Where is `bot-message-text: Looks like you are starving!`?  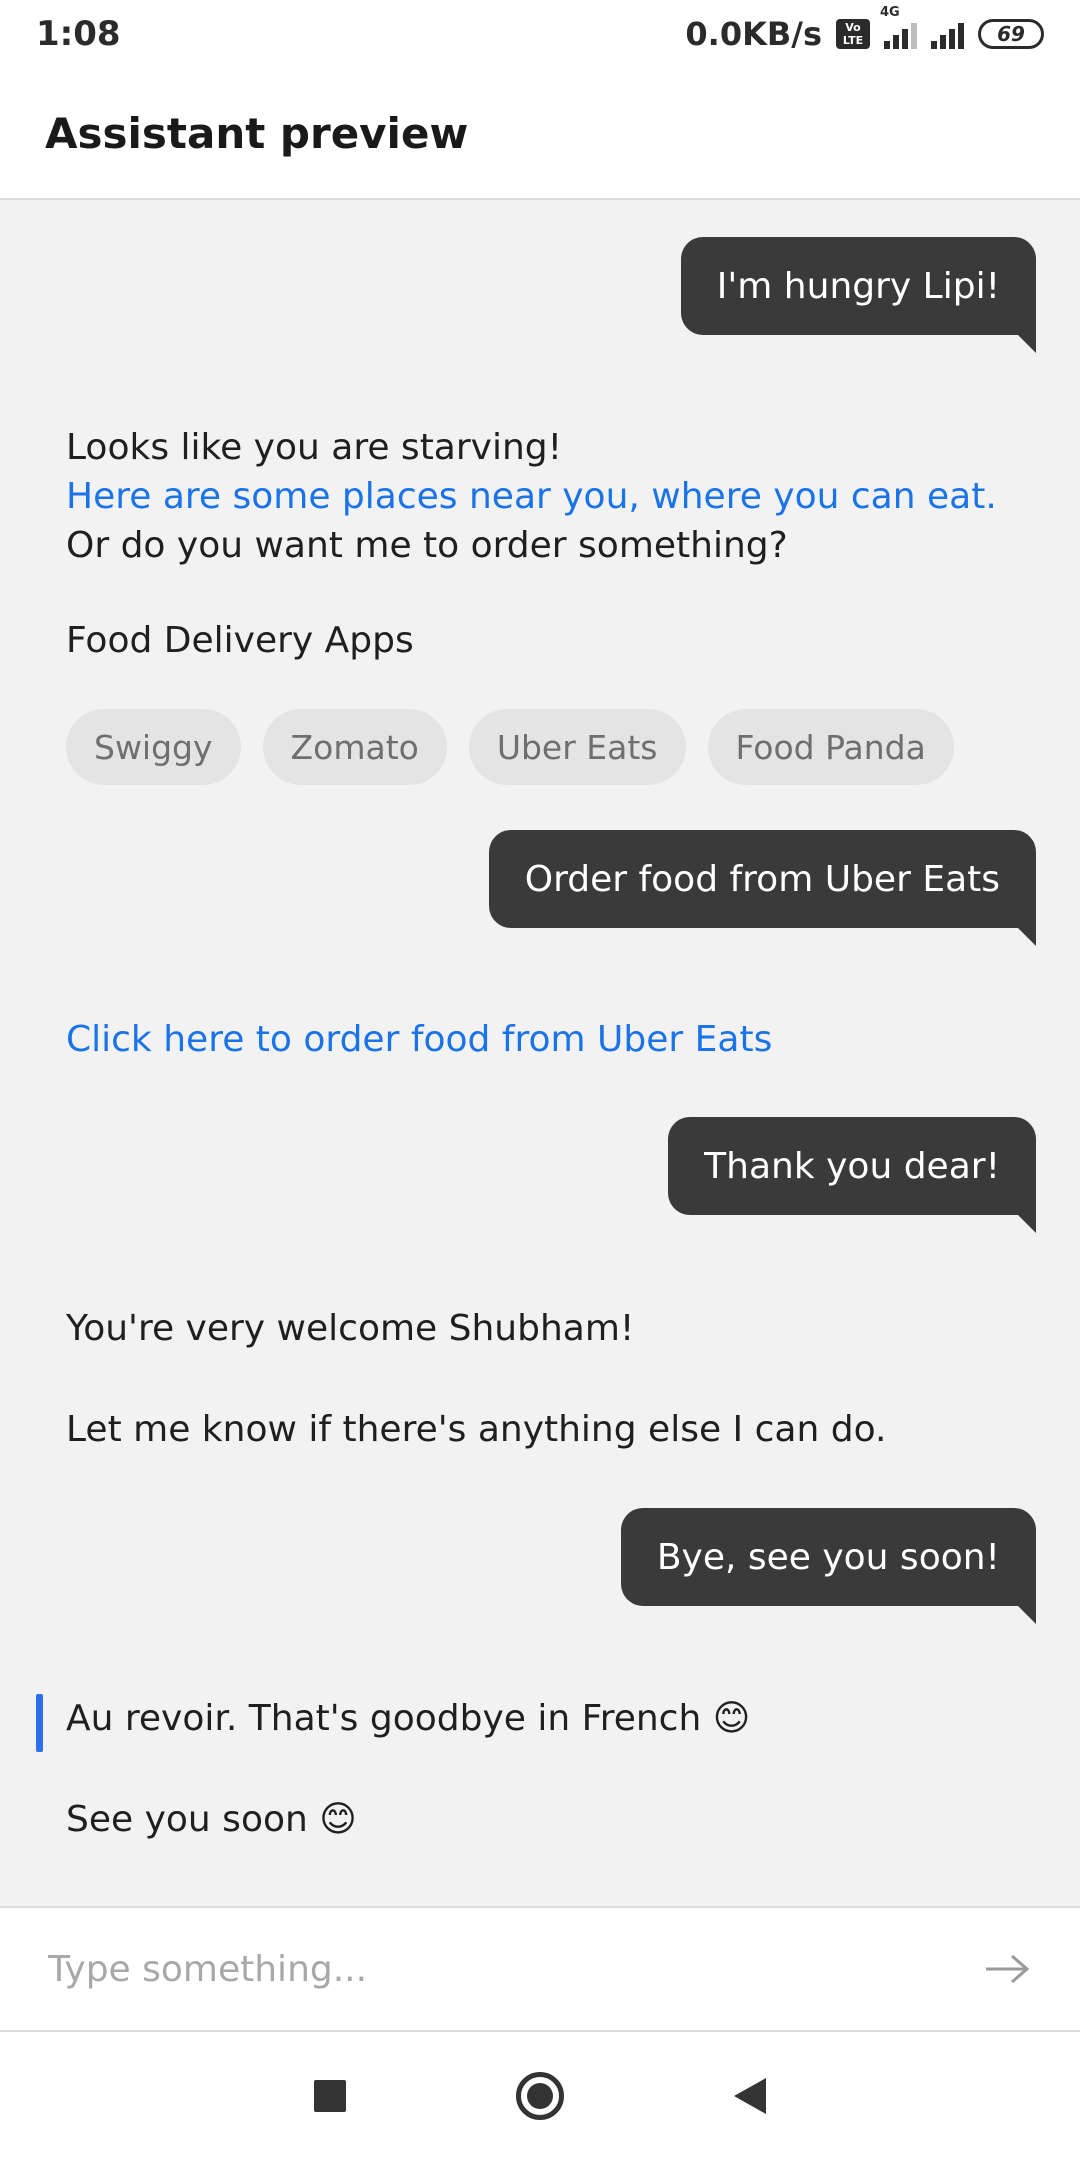 bot-message-text: Looks like you are starving! is located at coordinates (314, 447).